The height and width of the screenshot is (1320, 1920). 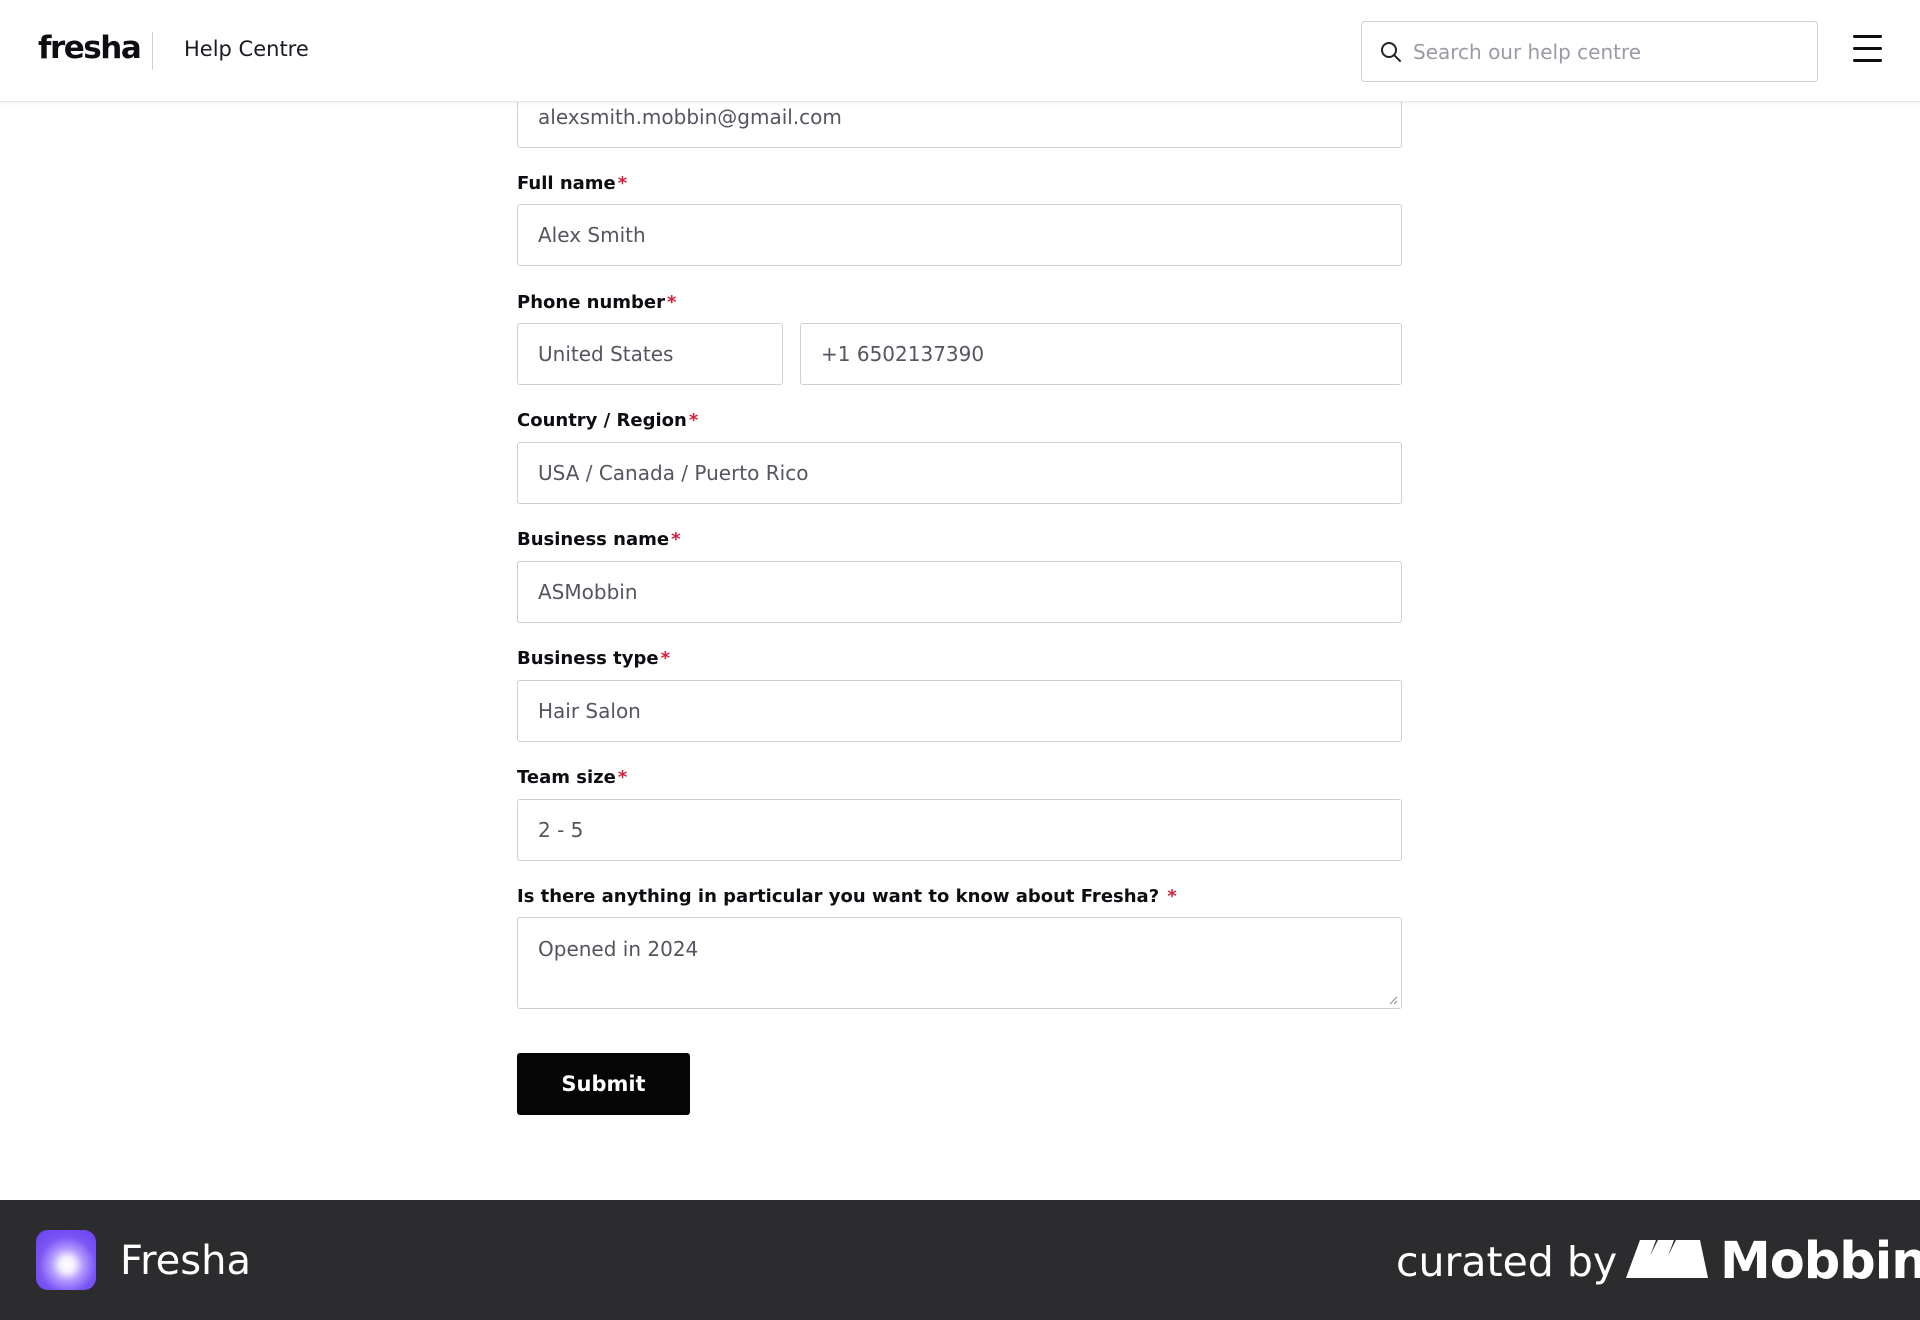 What do you see at coordinates (1820, 1261) in the screenshot?
I see `mobbin-wordmark: Mobbin` at bounding box center [1820, 1261].